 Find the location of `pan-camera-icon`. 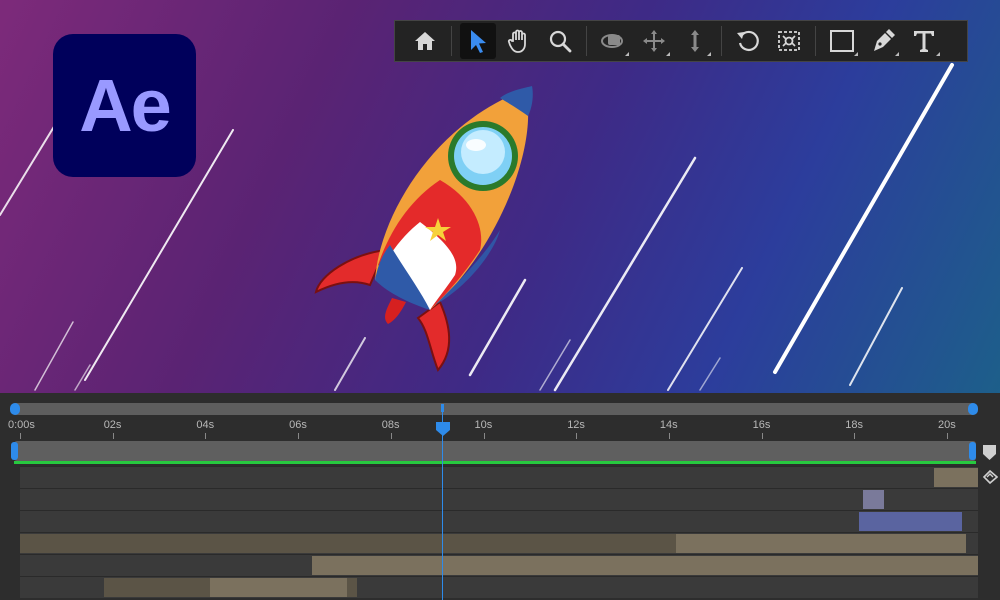

pan-camera-icon is located at coordinates (654, 41).